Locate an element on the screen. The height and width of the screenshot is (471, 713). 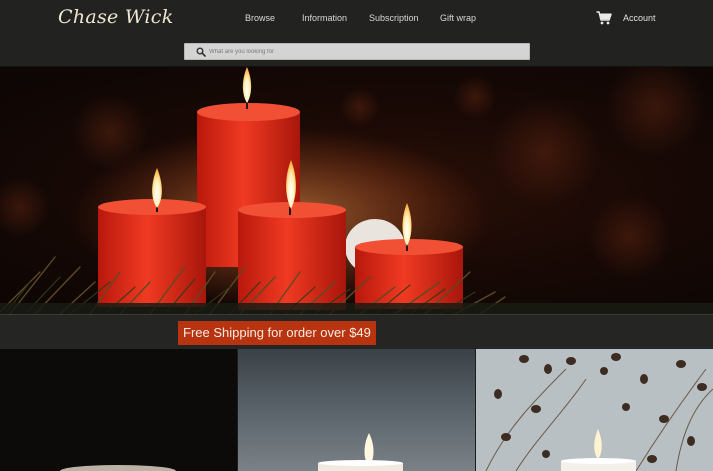
nav-browse: Browse is located at coordinates (260, 18).